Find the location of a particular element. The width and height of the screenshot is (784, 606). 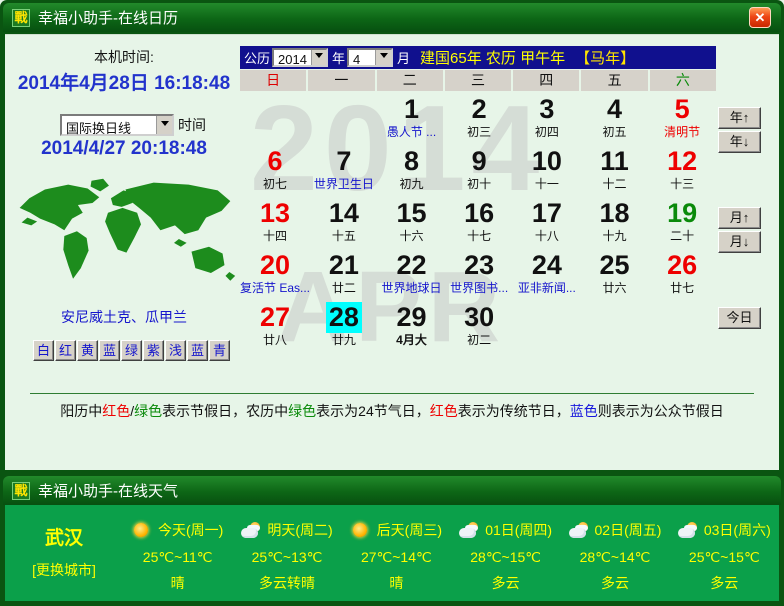

day-sublabel: 世界地球日 is located at coordinates (411, 288).